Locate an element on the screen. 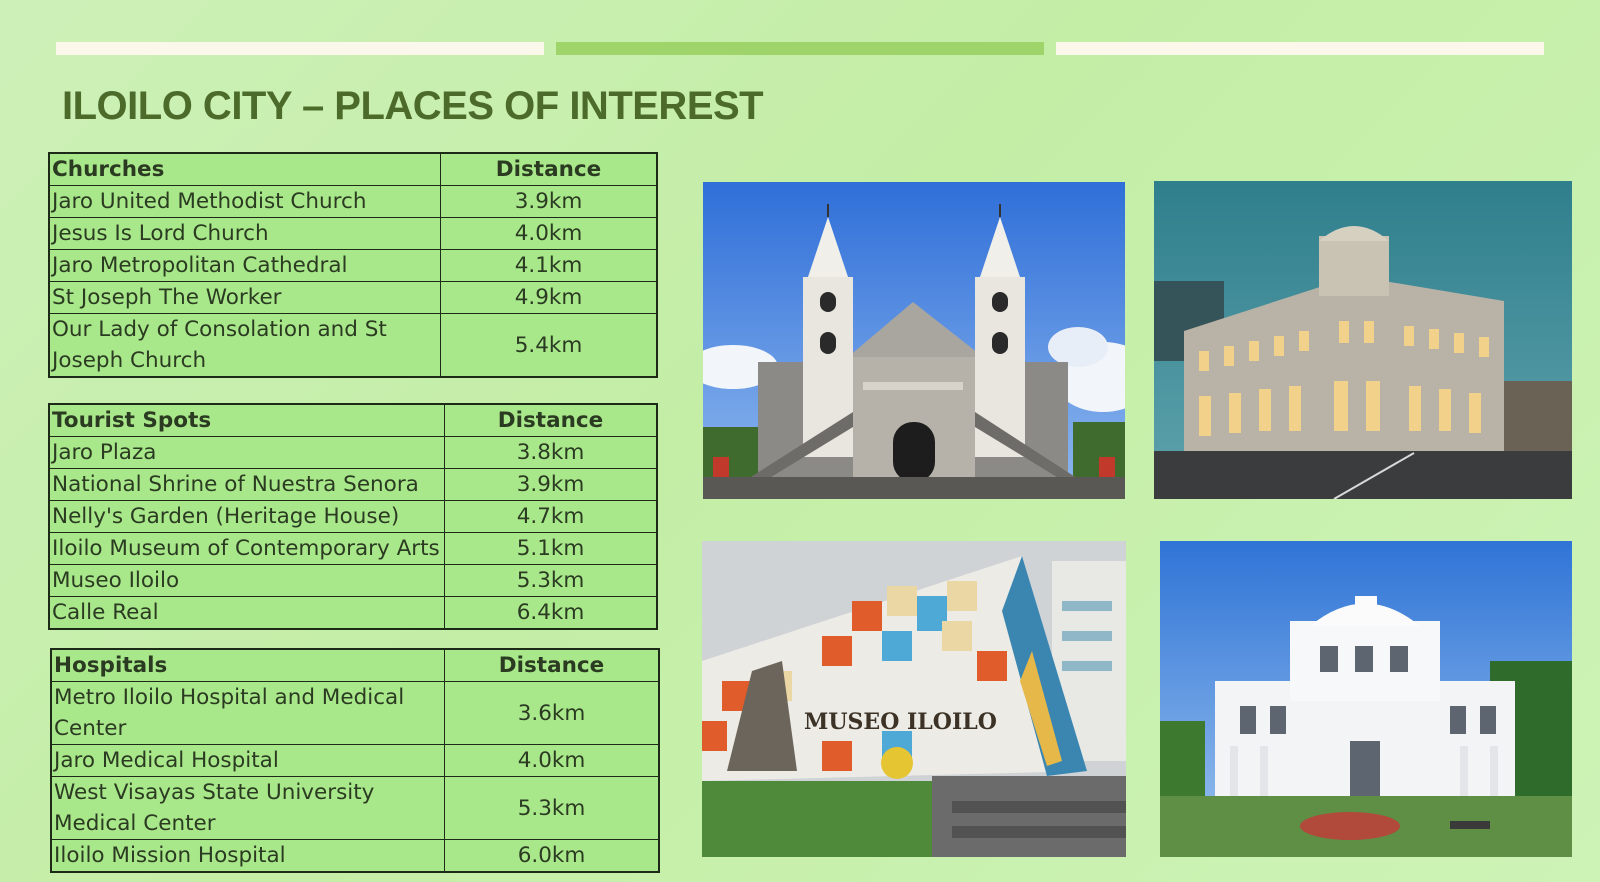 The image size is (1600, 882). museo-iloilo-photo: MUSEO ILOILO is located at coordinates (914, 699).